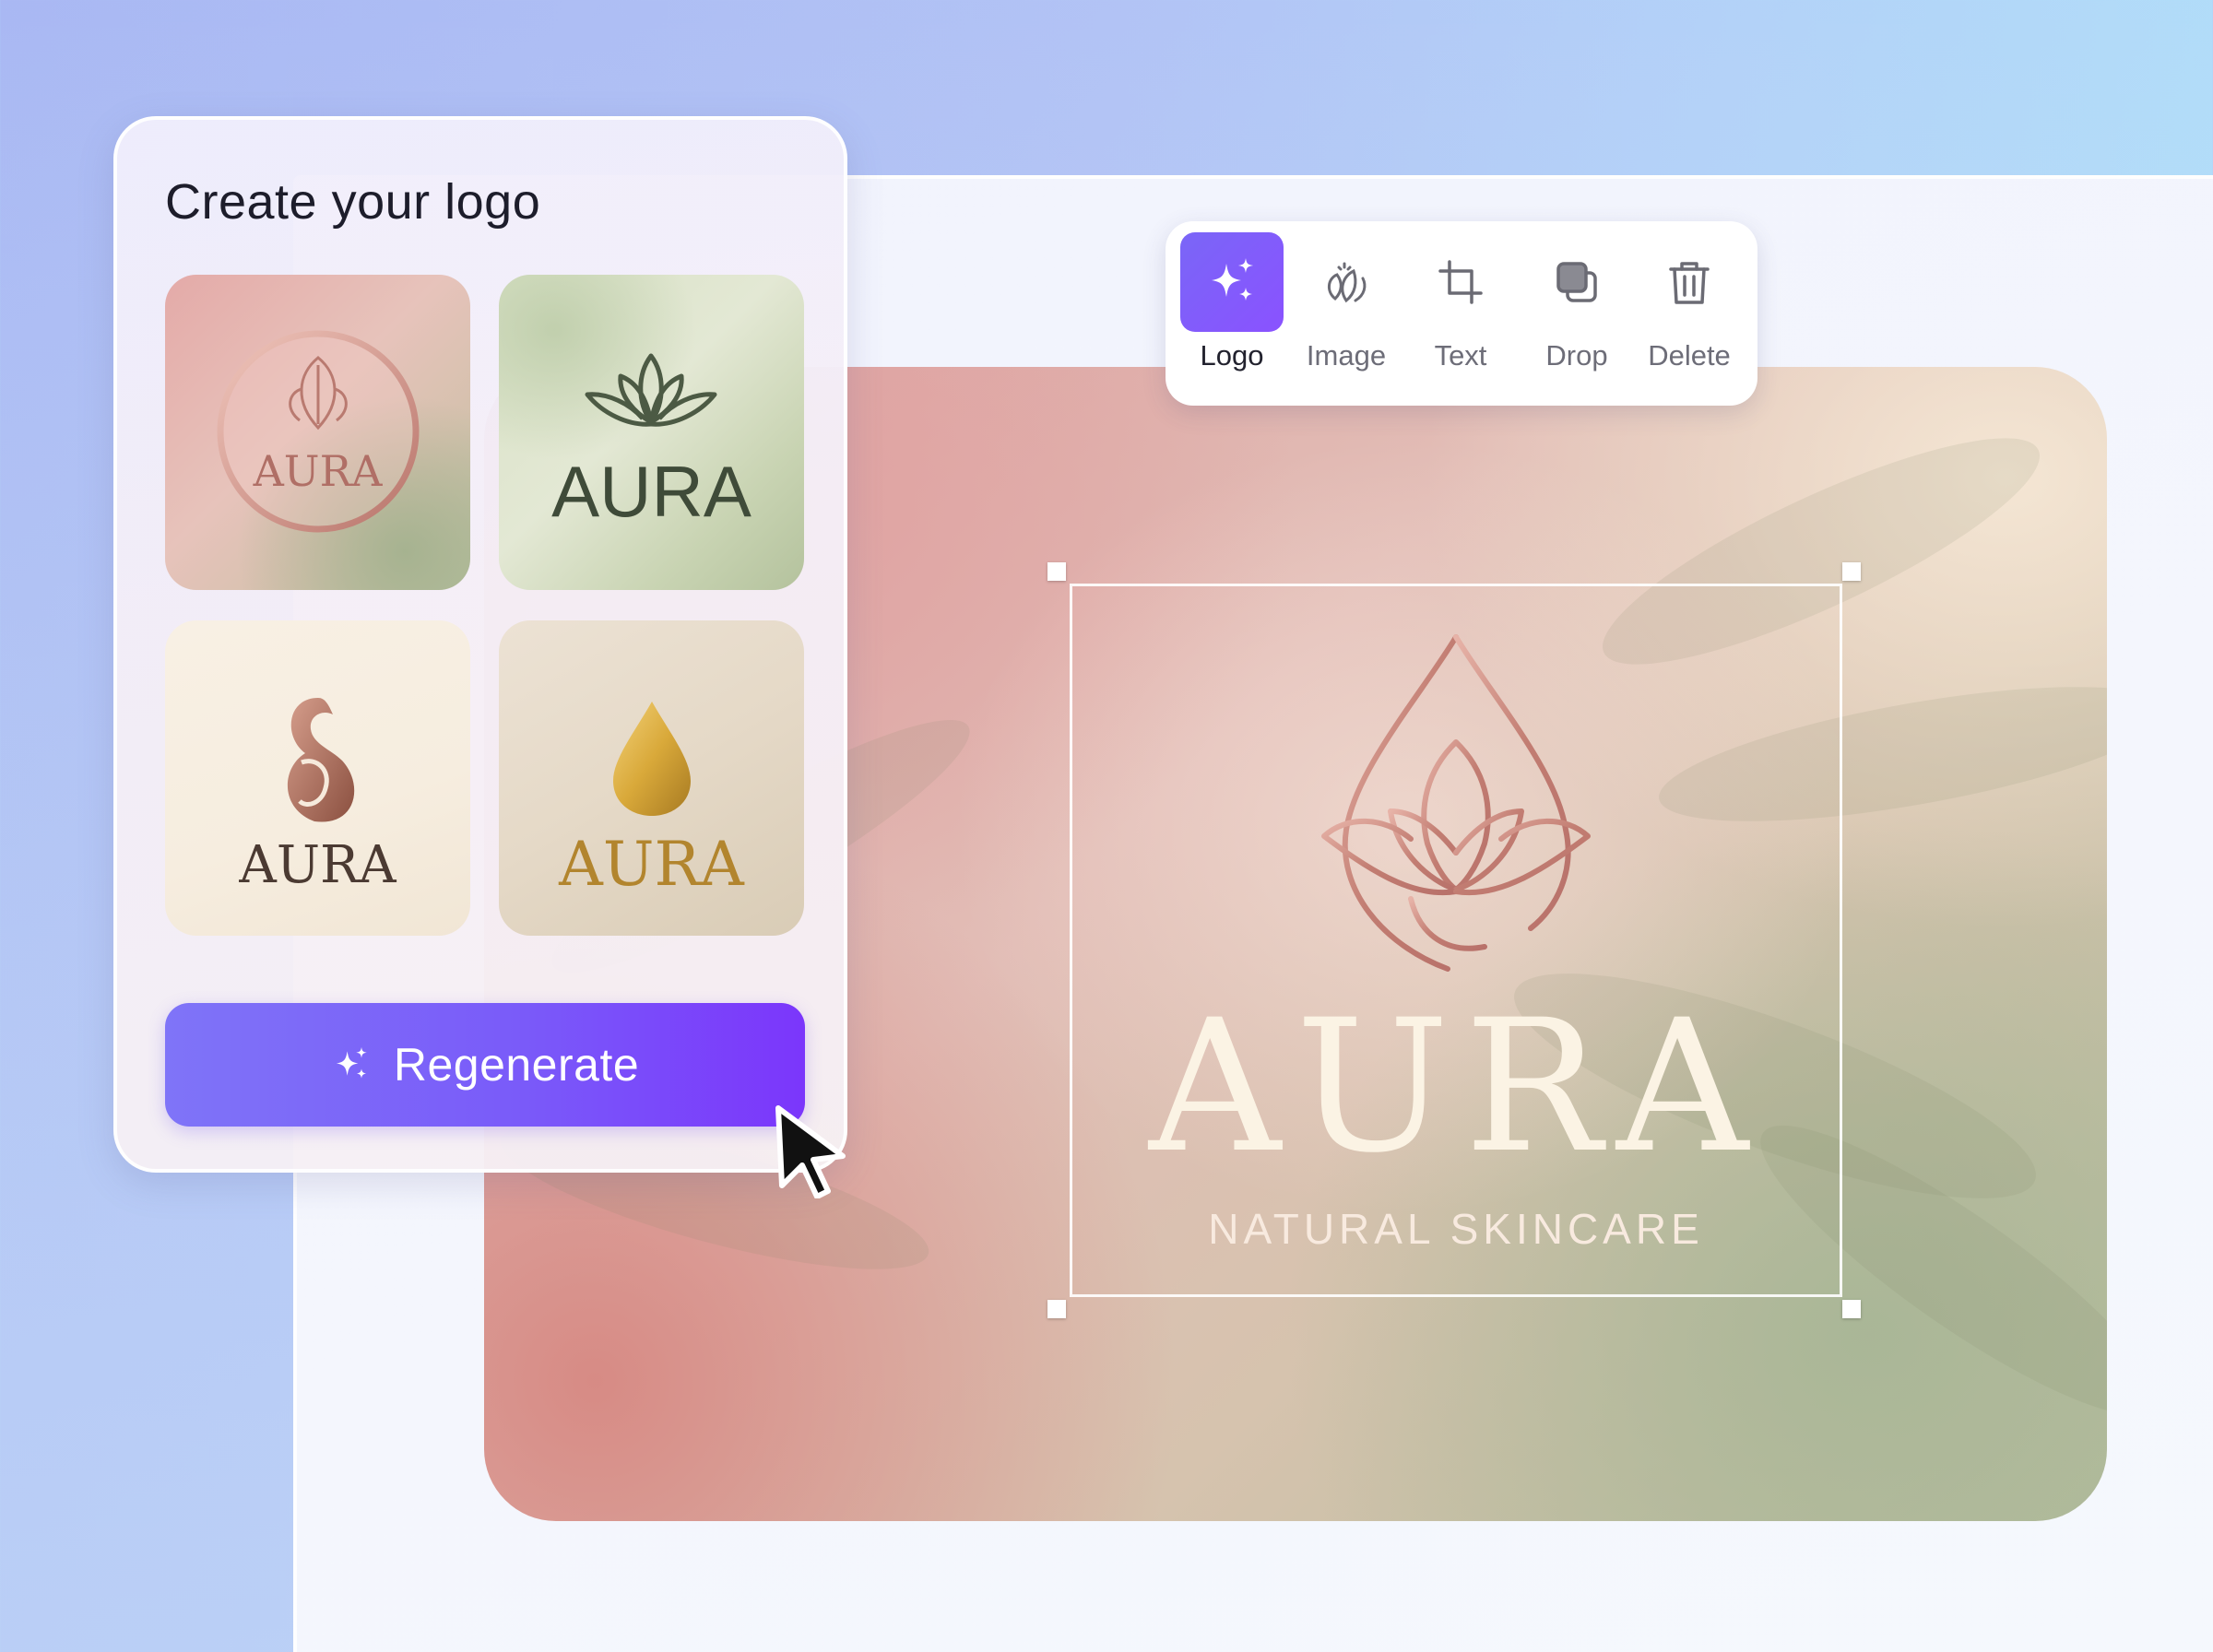  What do you see at coordinates (1232, 311) in the screenshot?
I see `toolbar-logo-button: Logo` at bounding box center [1232, 311].